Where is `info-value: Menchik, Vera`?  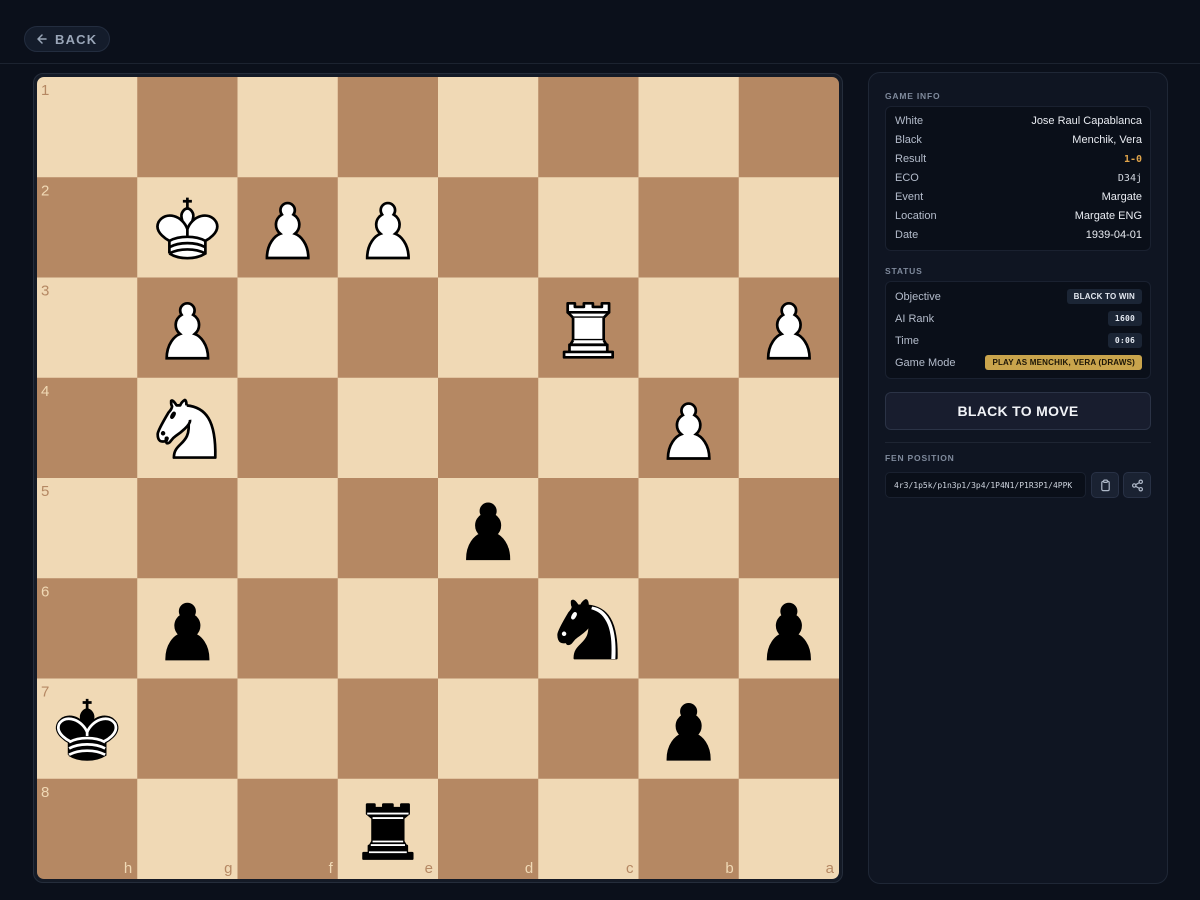
info-value: Menchik, Vera is located at coordinates (1107, 140).